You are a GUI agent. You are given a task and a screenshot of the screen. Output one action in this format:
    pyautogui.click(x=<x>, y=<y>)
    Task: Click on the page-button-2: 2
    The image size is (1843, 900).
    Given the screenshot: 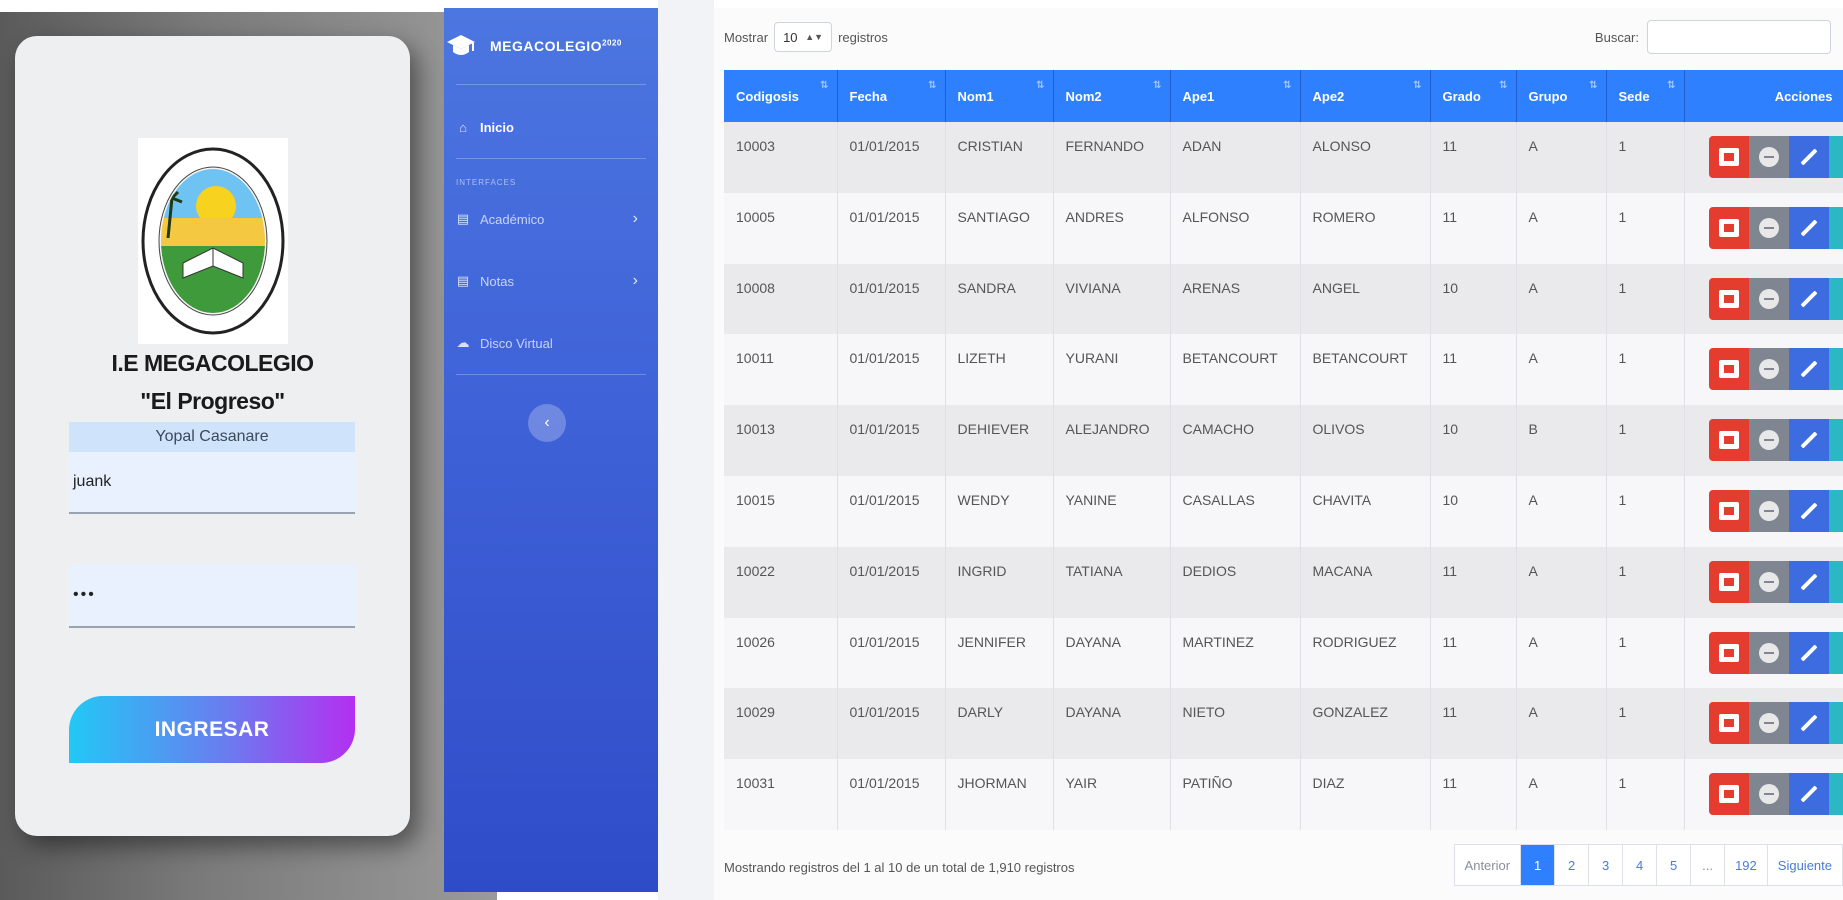 What is the action you would take?
    pyautogui.click(x=1572, y=865)
    